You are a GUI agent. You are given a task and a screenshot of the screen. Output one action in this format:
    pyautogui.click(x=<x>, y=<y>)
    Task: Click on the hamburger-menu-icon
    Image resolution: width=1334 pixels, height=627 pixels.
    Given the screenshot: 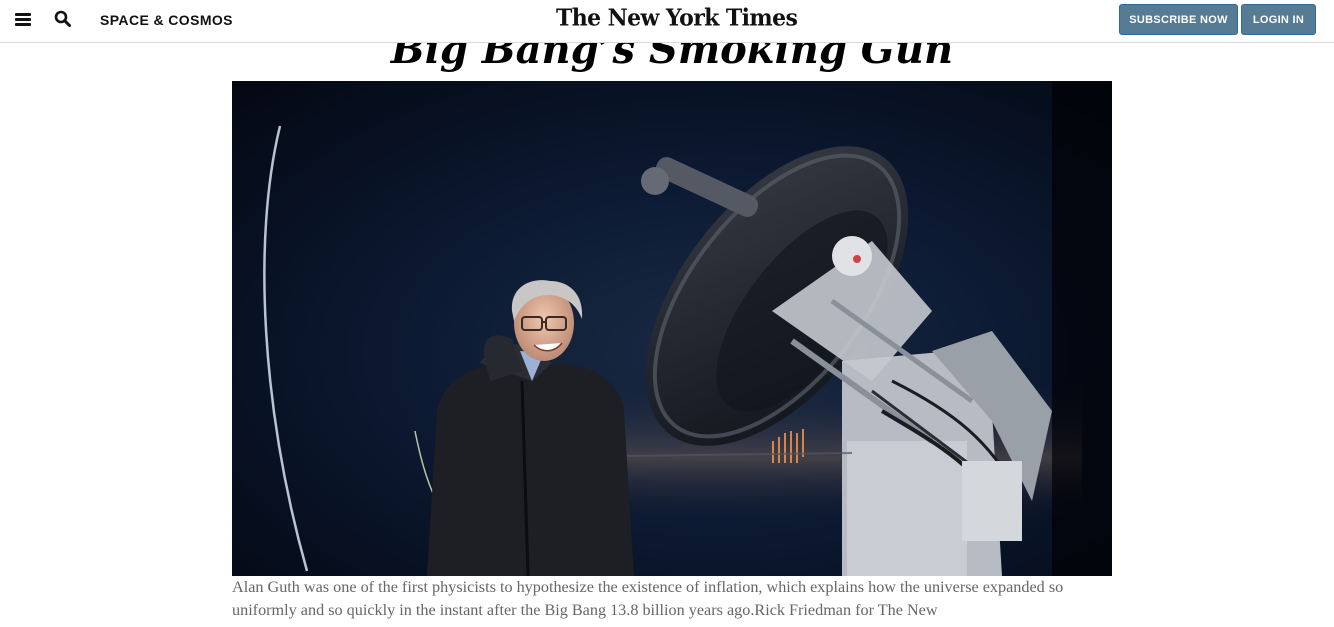 What is the action you would take?
    pyautogui.click(x=24, y=20)
    